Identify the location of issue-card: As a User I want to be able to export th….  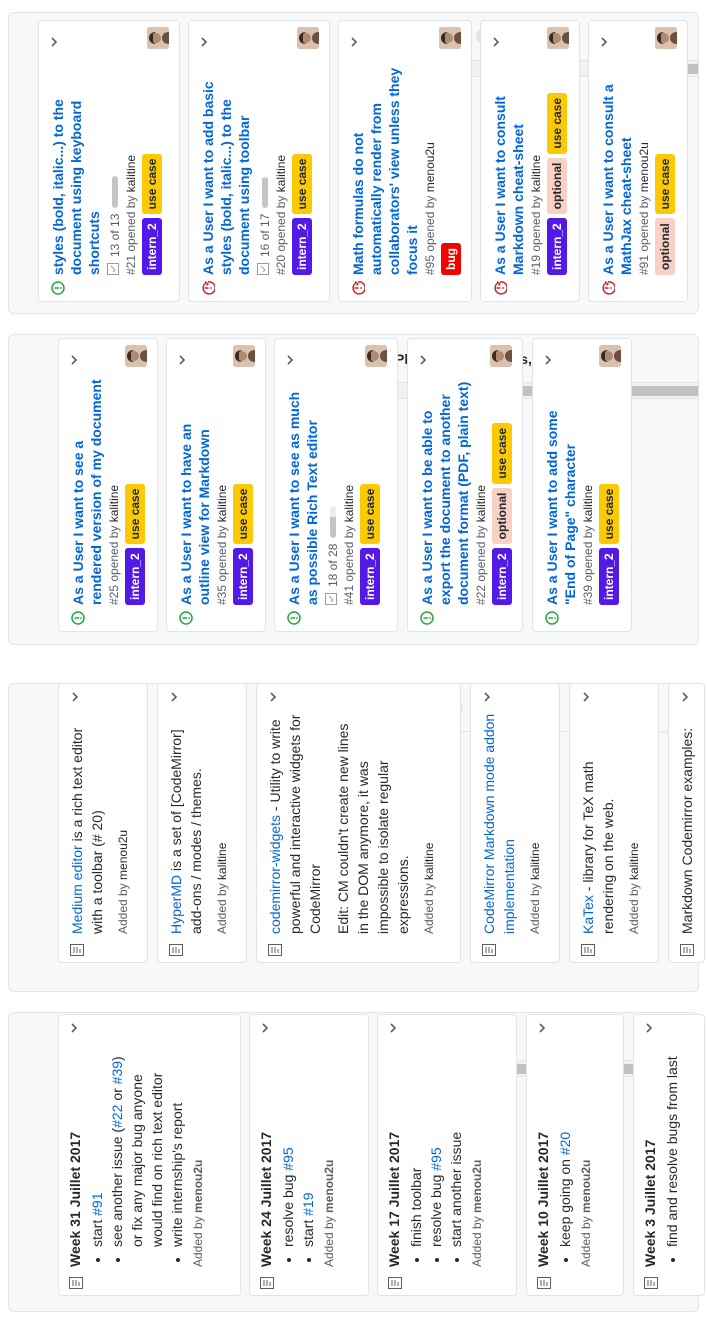
(465, 485).